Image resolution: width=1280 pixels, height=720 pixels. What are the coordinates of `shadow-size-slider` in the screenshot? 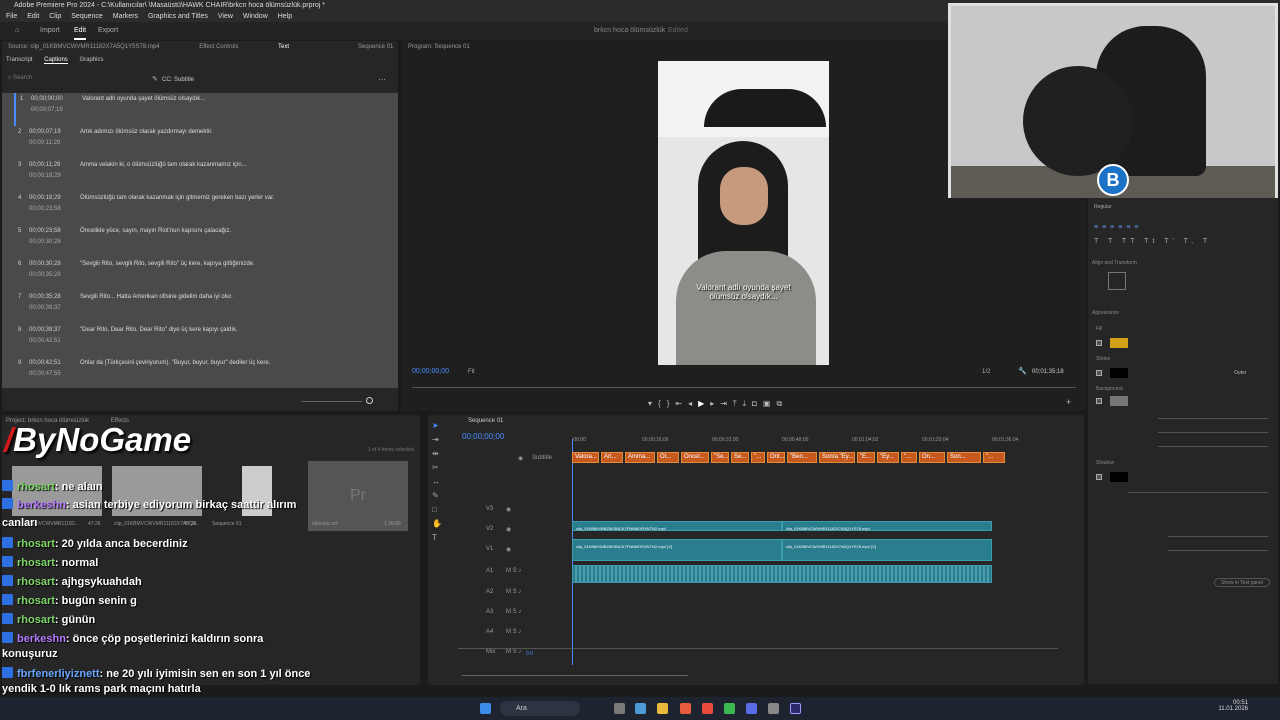 It's located at (1218, 536).